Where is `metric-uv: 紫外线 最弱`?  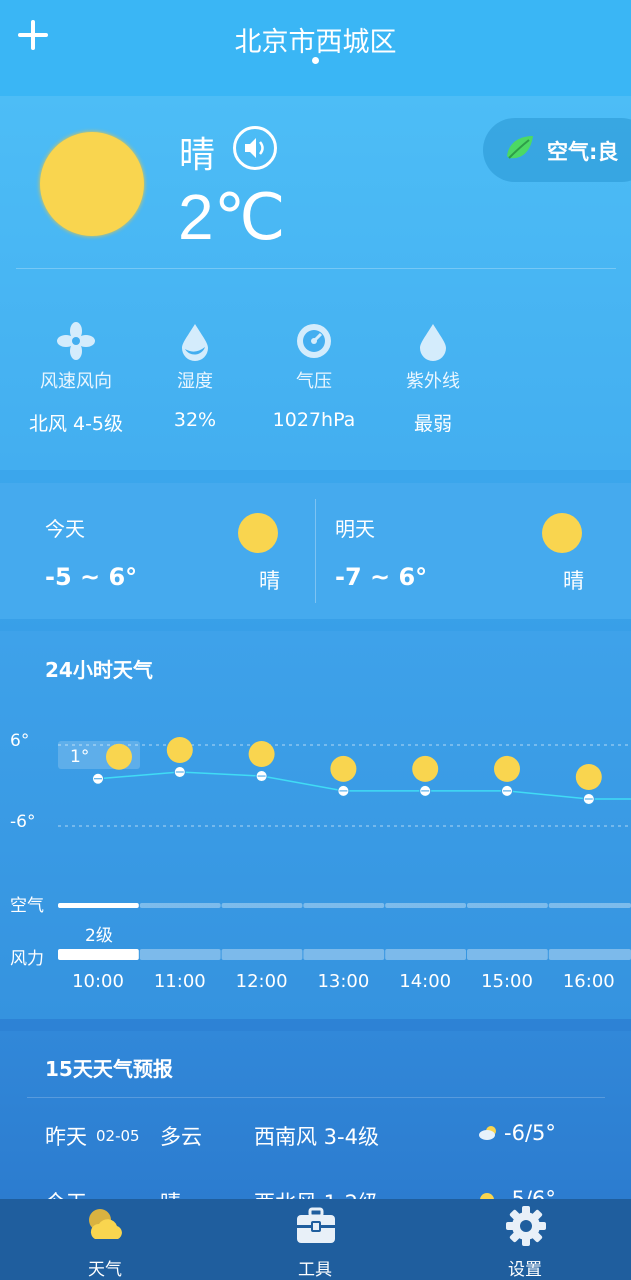
metric-uv: 紫外线 最弱 is located at coordinates (433, 378).